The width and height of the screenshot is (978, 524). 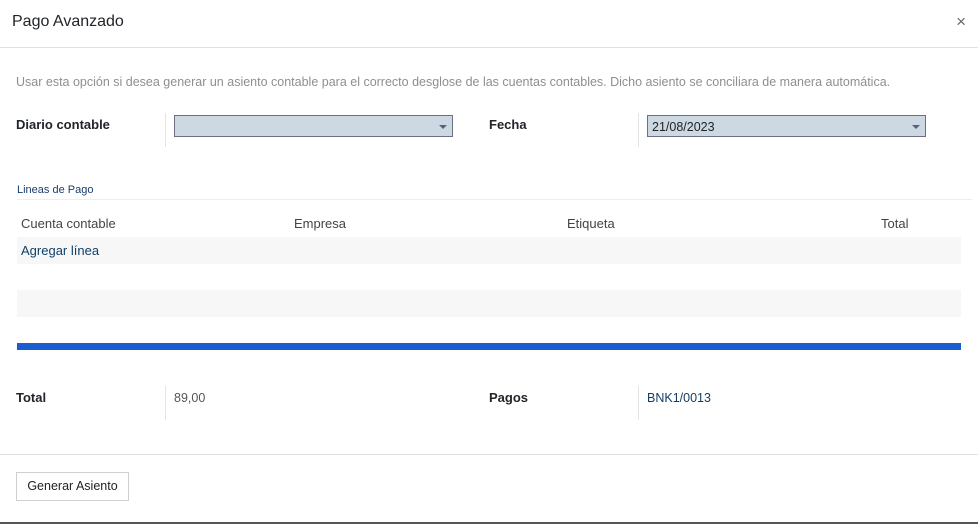 I want to click on dialog-header: Pago Avanzado ×, so click(x=489, y=24).